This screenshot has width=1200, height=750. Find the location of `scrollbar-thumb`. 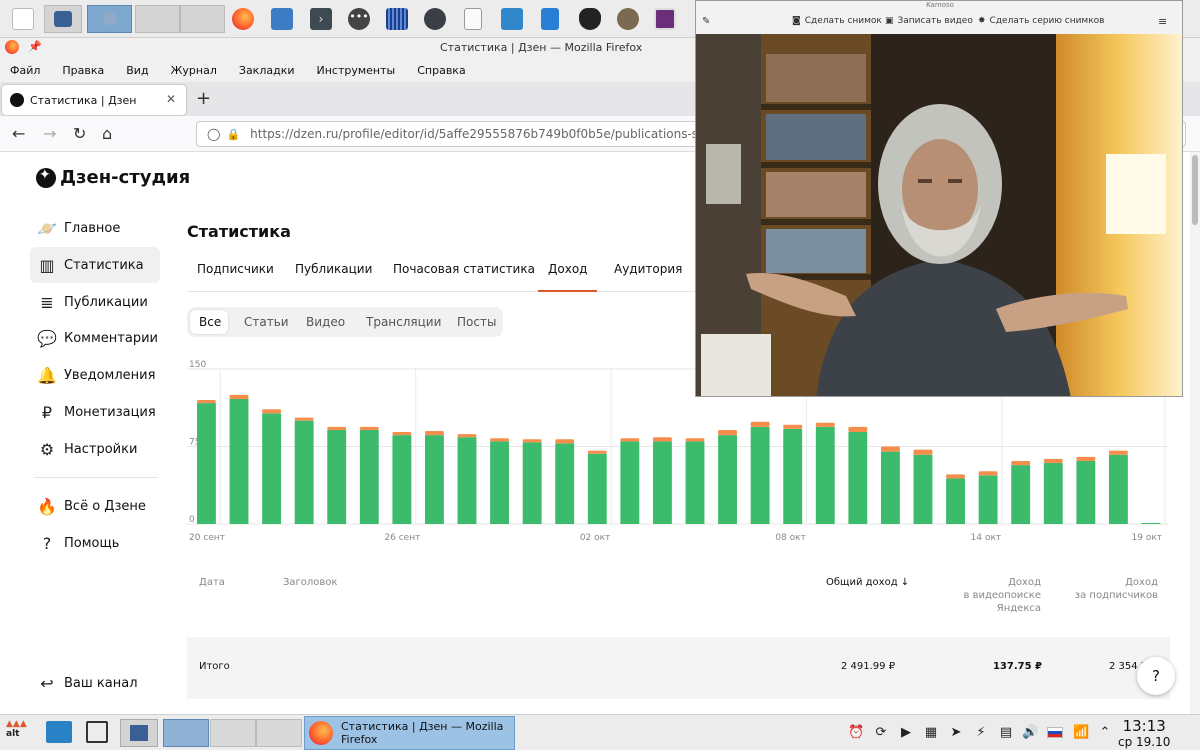

scrollbar-thumb is located at coordinates (1195, 190).